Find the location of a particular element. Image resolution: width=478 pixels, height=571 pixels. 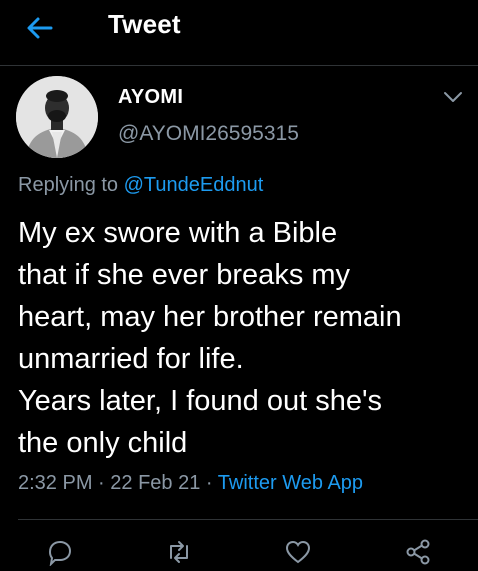

tweet-time: 2:32 PM is located at coordinates (55, 483).